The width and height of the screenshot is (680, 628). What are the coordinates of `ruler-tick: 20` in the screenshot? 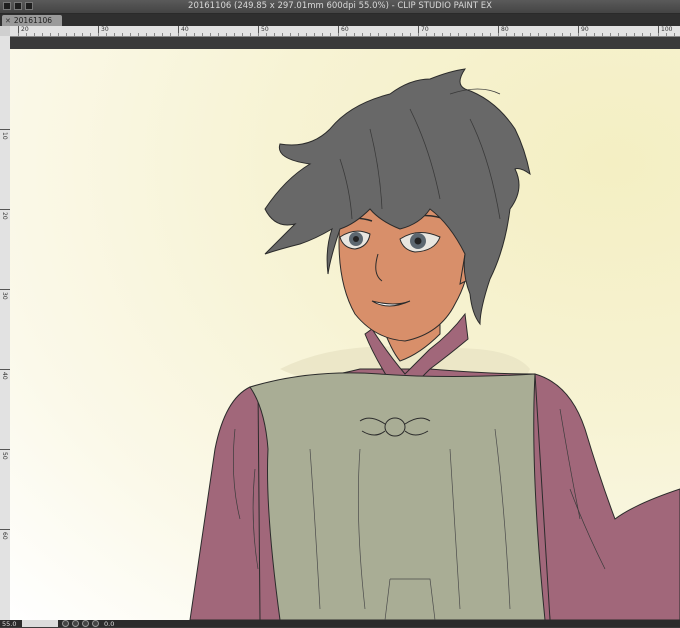 It's located at (5, 214).